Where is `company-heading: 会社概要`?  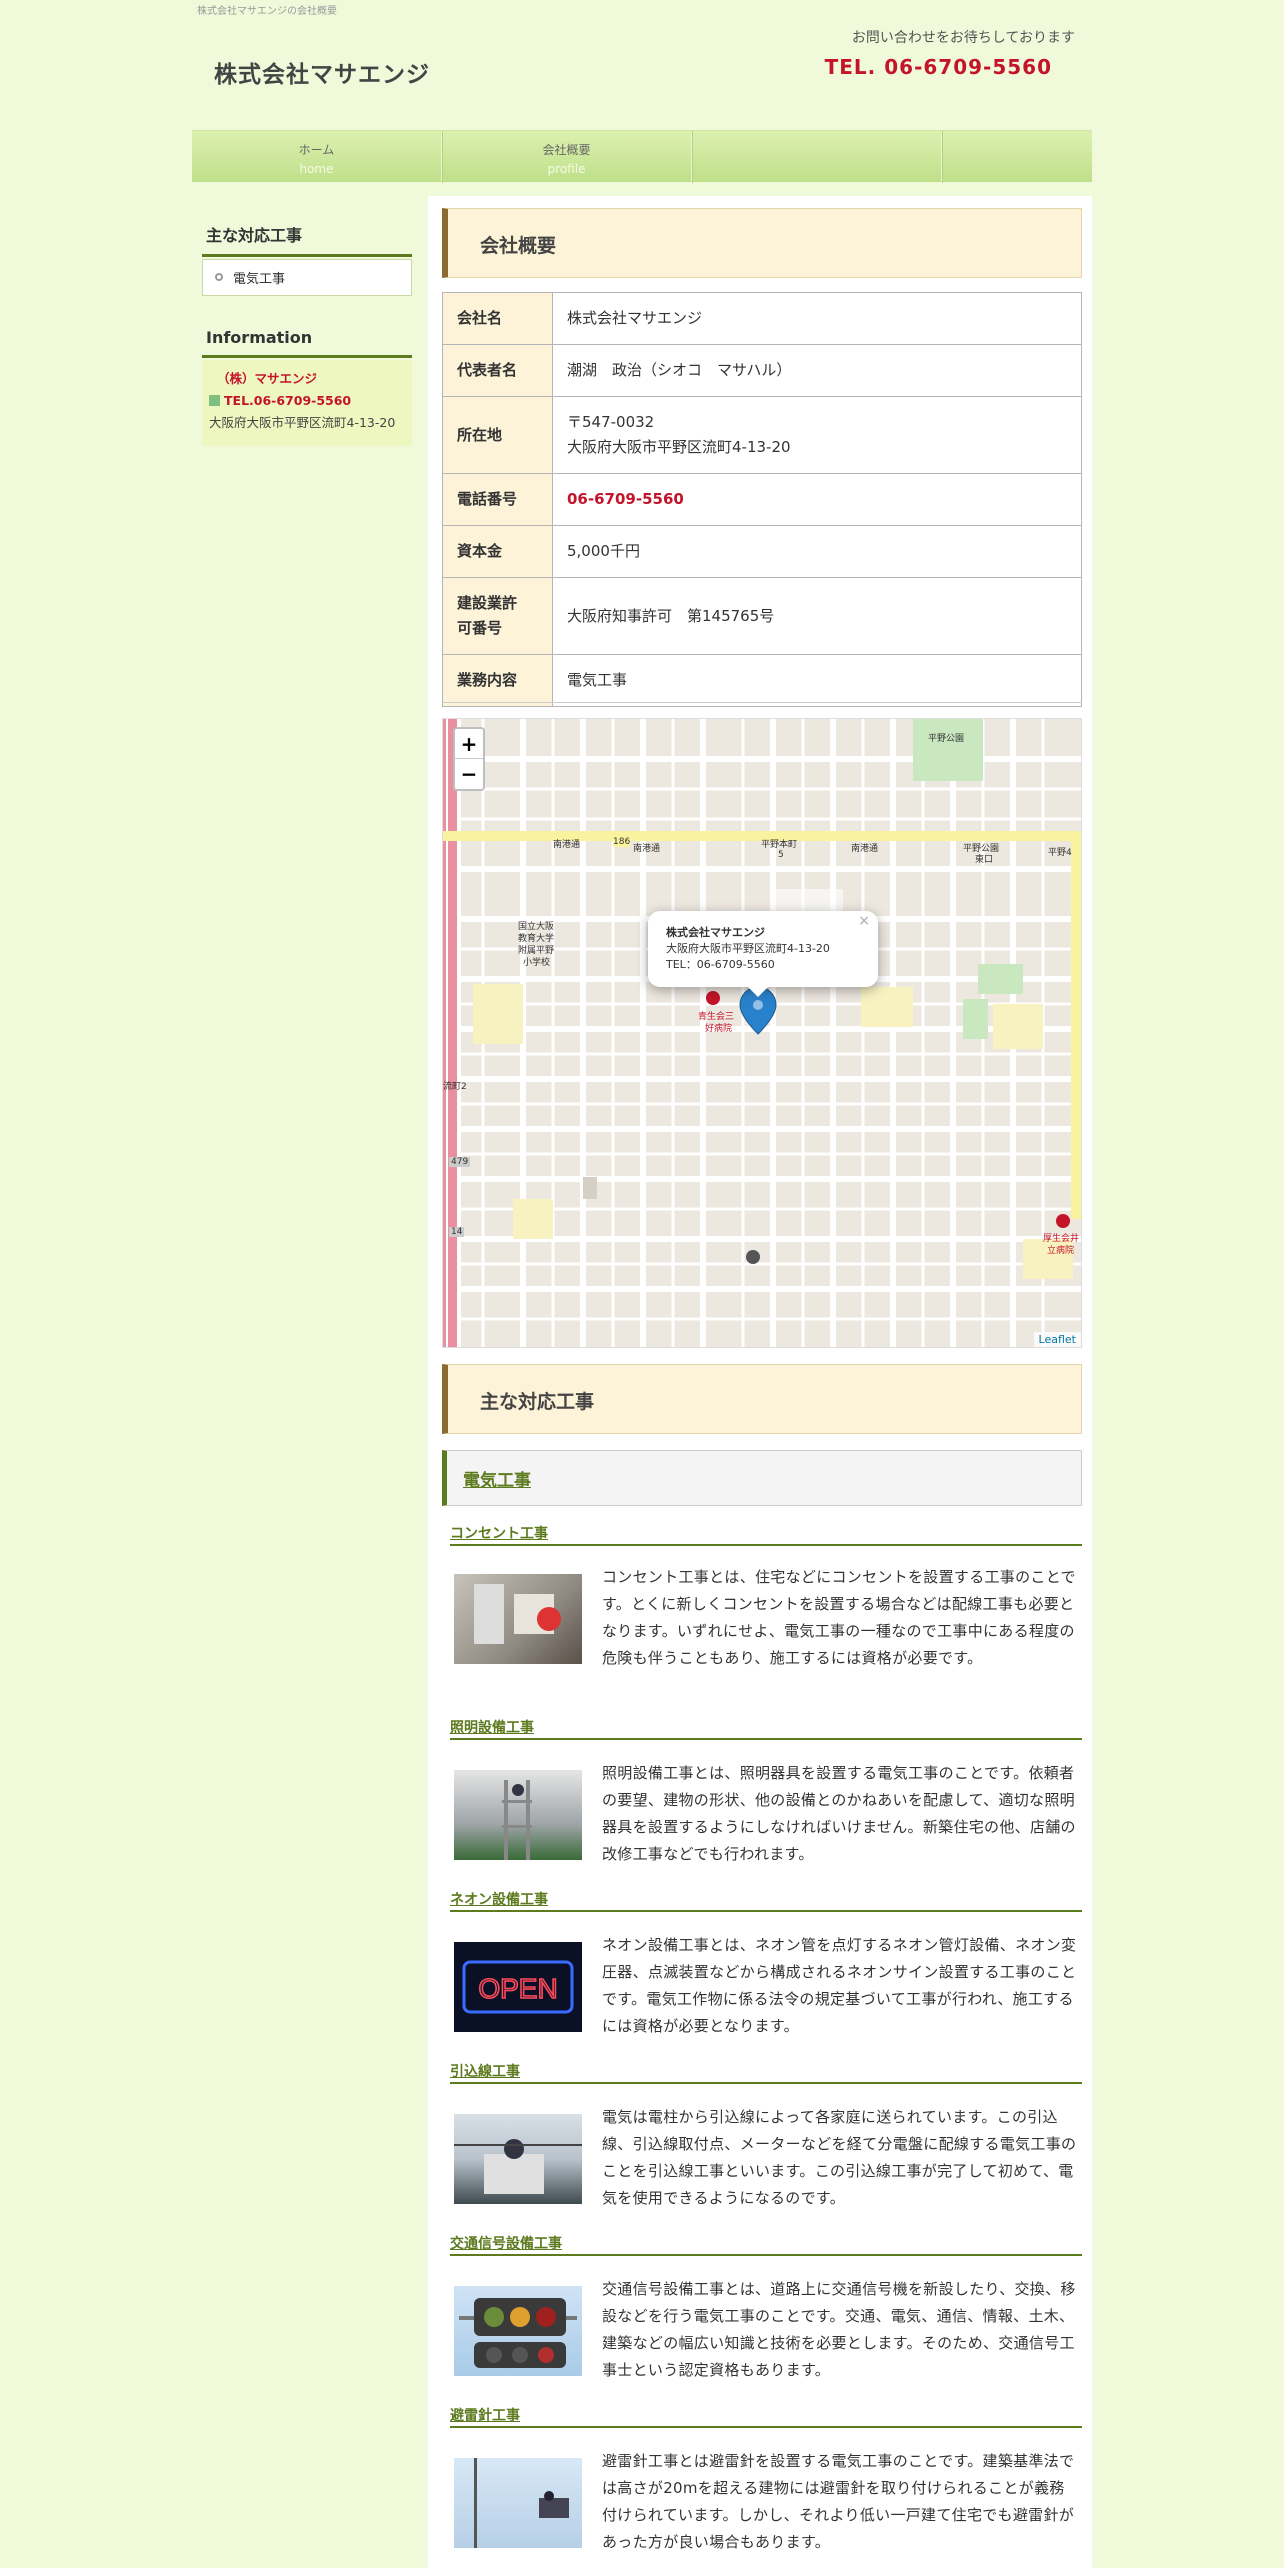
company-heading: 会社概要 is located at coordinates (762, 243).